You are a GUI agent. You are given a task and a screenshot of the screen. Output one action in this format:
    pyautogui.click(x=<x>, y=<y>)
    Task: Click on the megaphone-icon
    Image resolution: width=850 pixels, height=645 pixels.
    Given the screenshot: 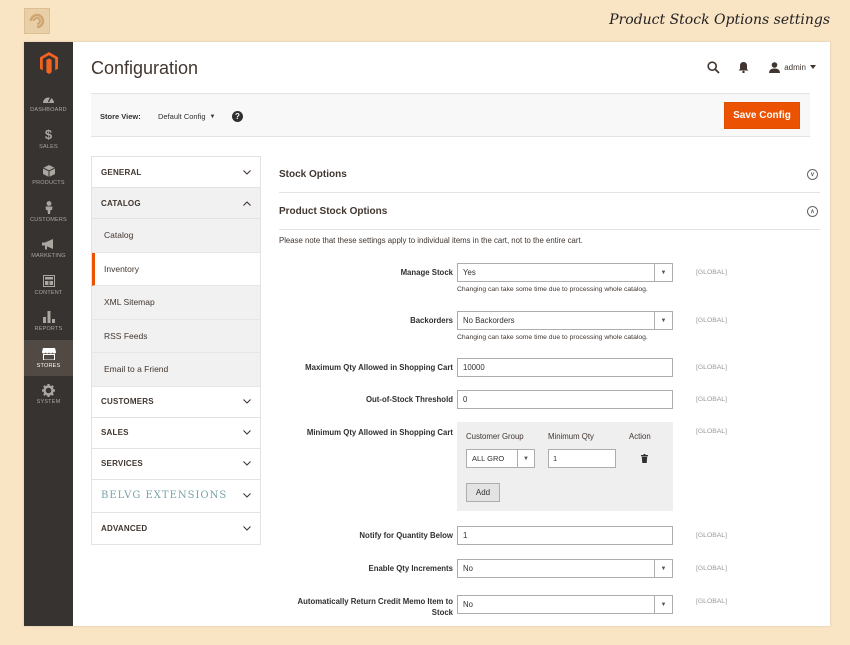 What is the action you would take?
    pyautogui.click(x=48, y=244)
    